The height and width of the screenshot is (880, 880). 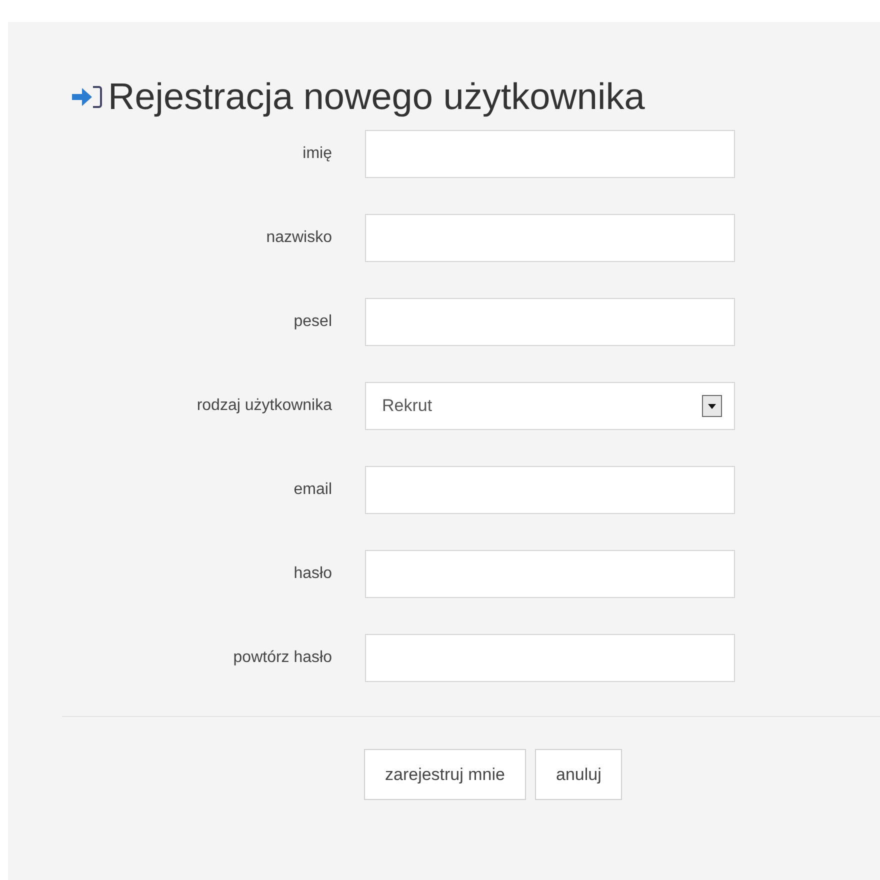 What do you see at coordinates (445, 774) in the screenshot?
I see `register-button: zarejestruj mnie` at bounding box center [445, 774].